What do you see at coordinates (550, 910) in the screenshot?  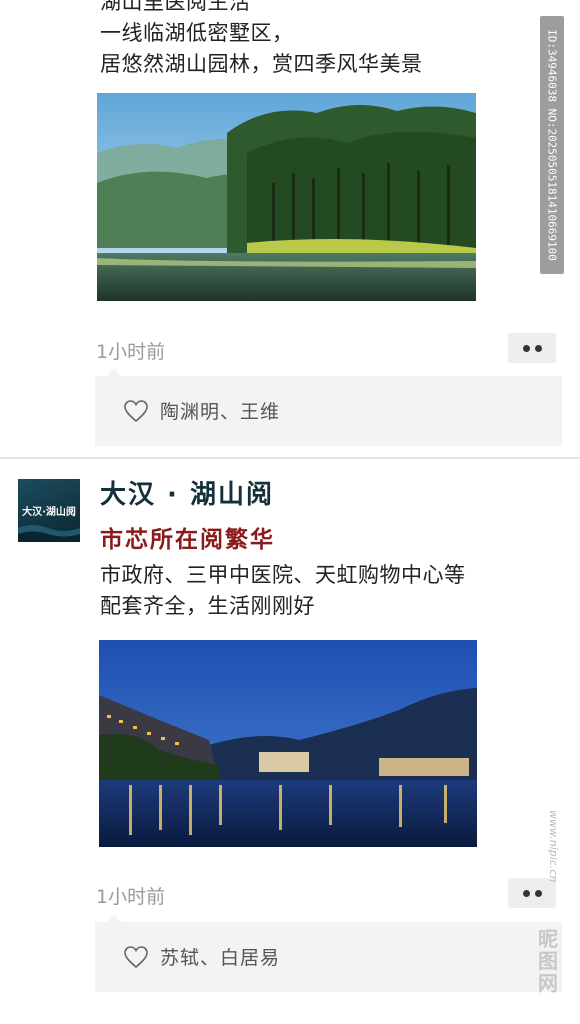 I see `site-watermark: www.nipic.cn 昵图网` at bounding box center [550, 910].